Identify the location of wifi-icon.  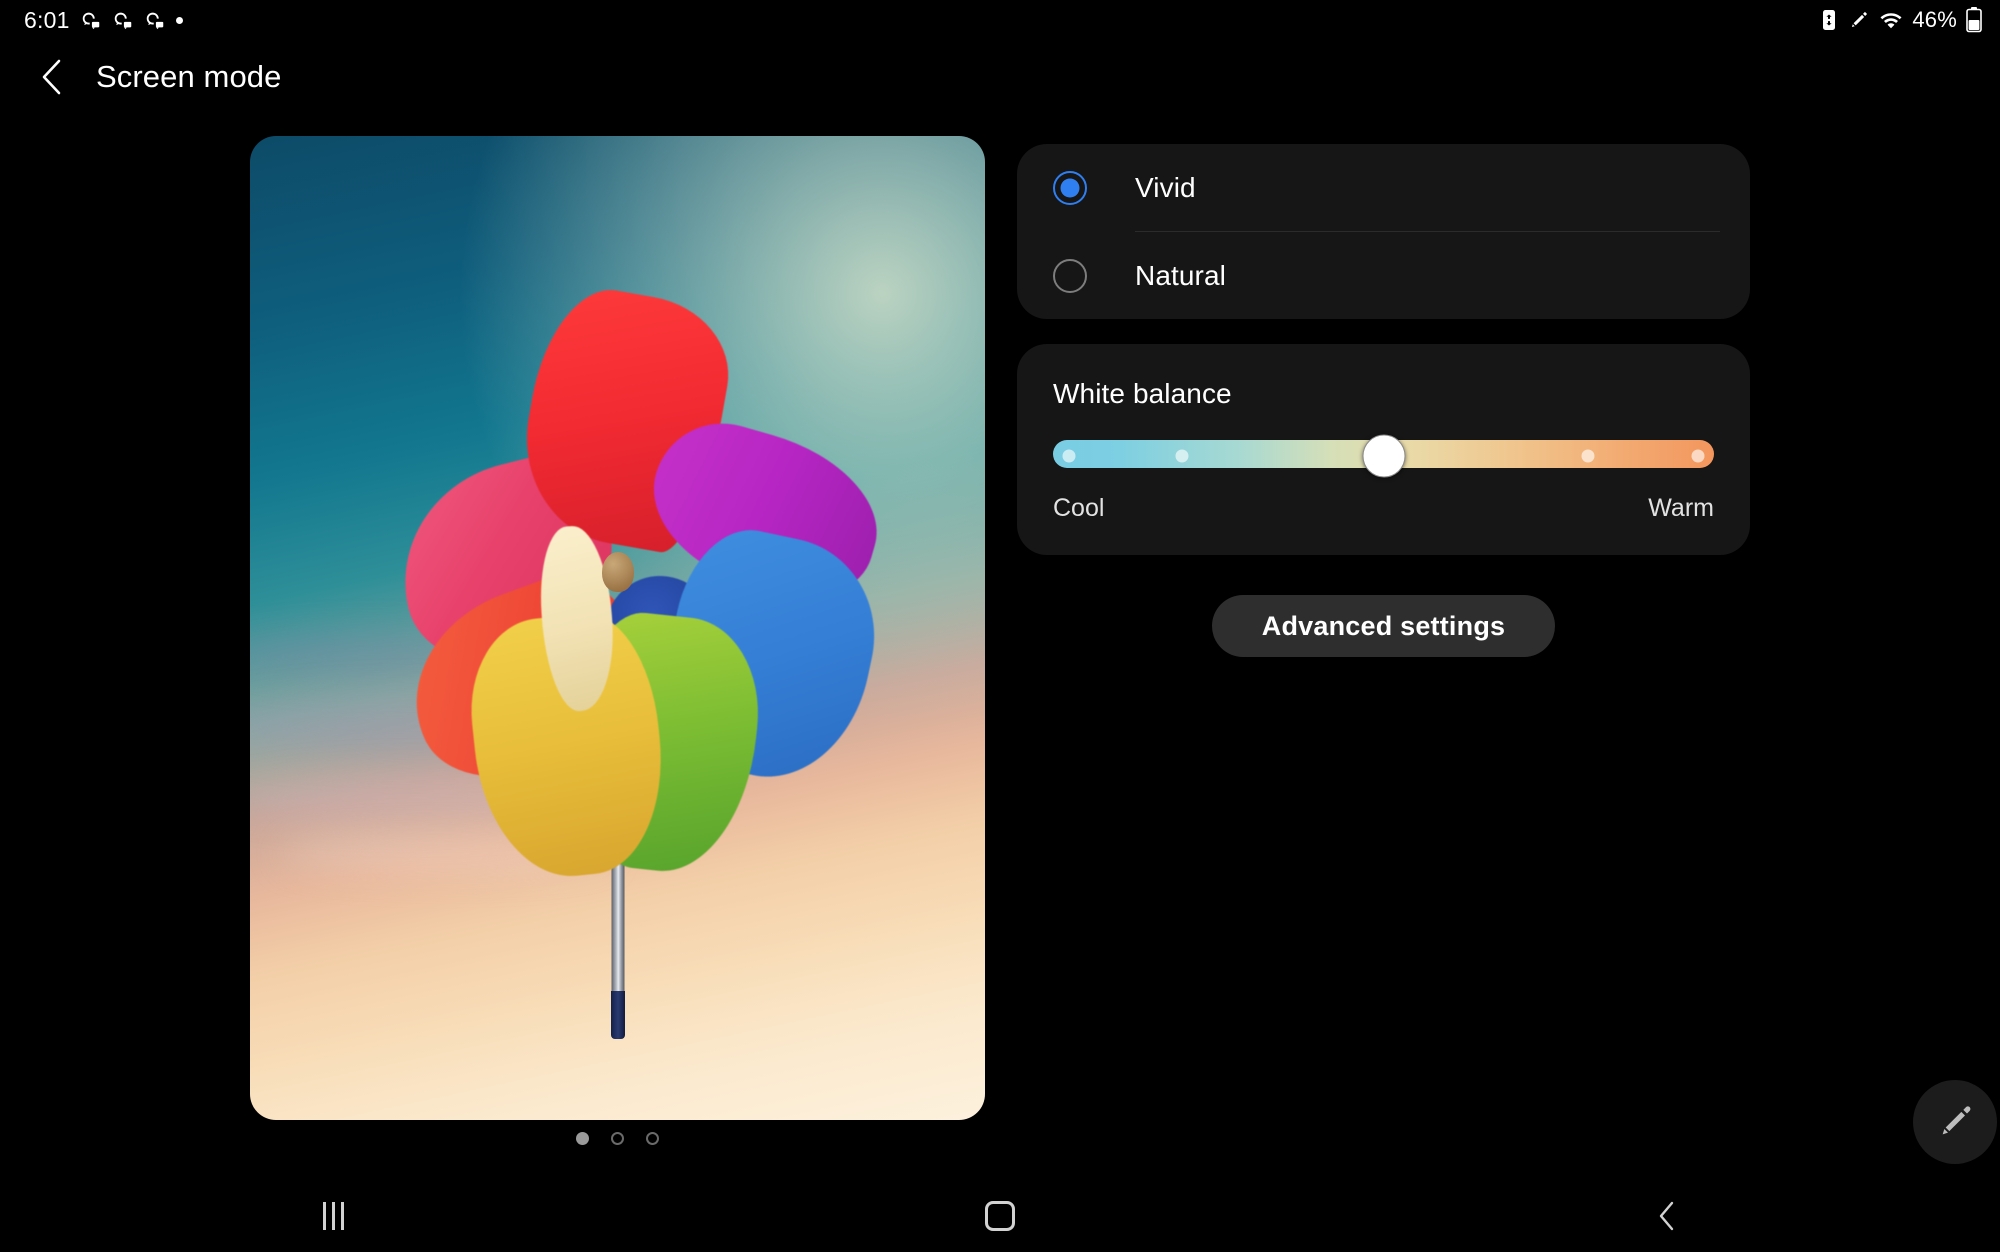
(1891, 21).